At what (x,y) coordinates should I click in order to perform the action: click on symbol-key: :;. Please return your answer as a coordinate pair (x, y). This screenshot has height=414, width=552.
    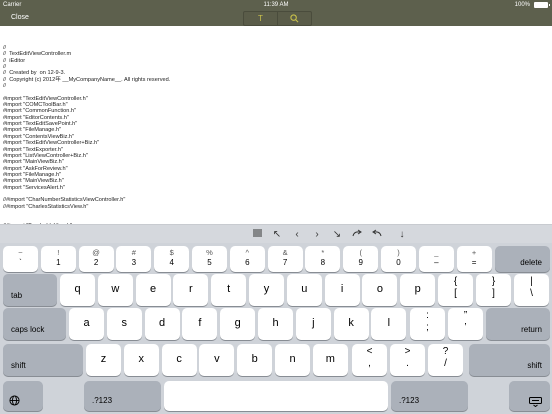
    Looking at the image, I should click on (427, 324).